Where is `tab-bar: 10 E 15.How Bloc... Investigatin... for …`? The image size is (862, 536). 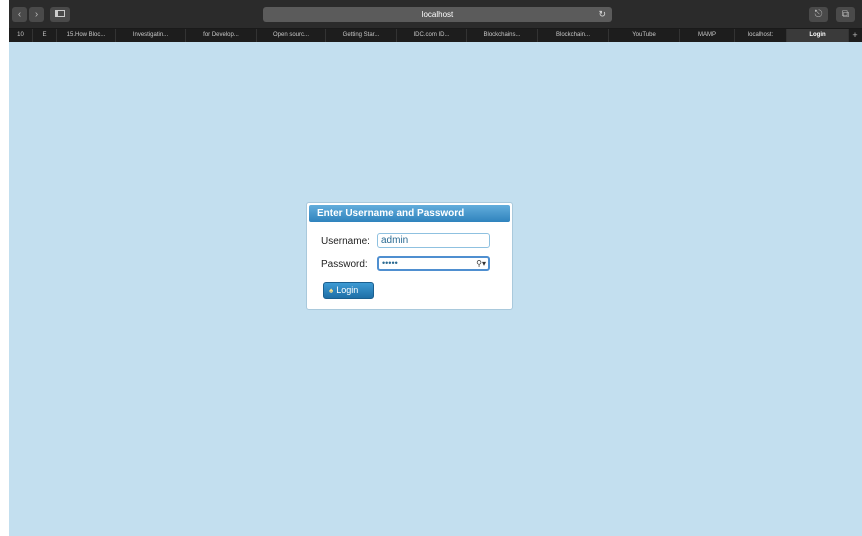
tab-bar: 10 E 15.How Bloc... Investigatin... for … is located at coordinates (435, 35).